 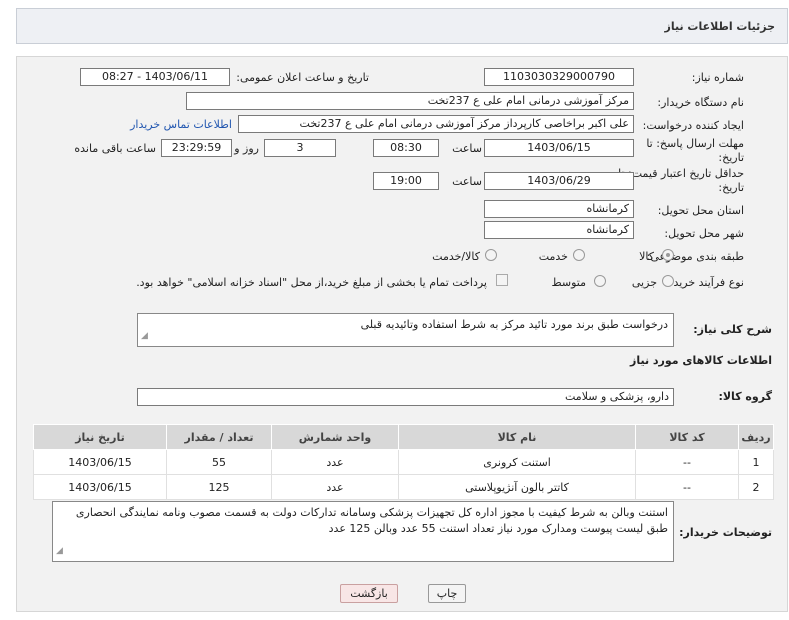 I want to click on row-qty: 125, so click(x=219, y=487).